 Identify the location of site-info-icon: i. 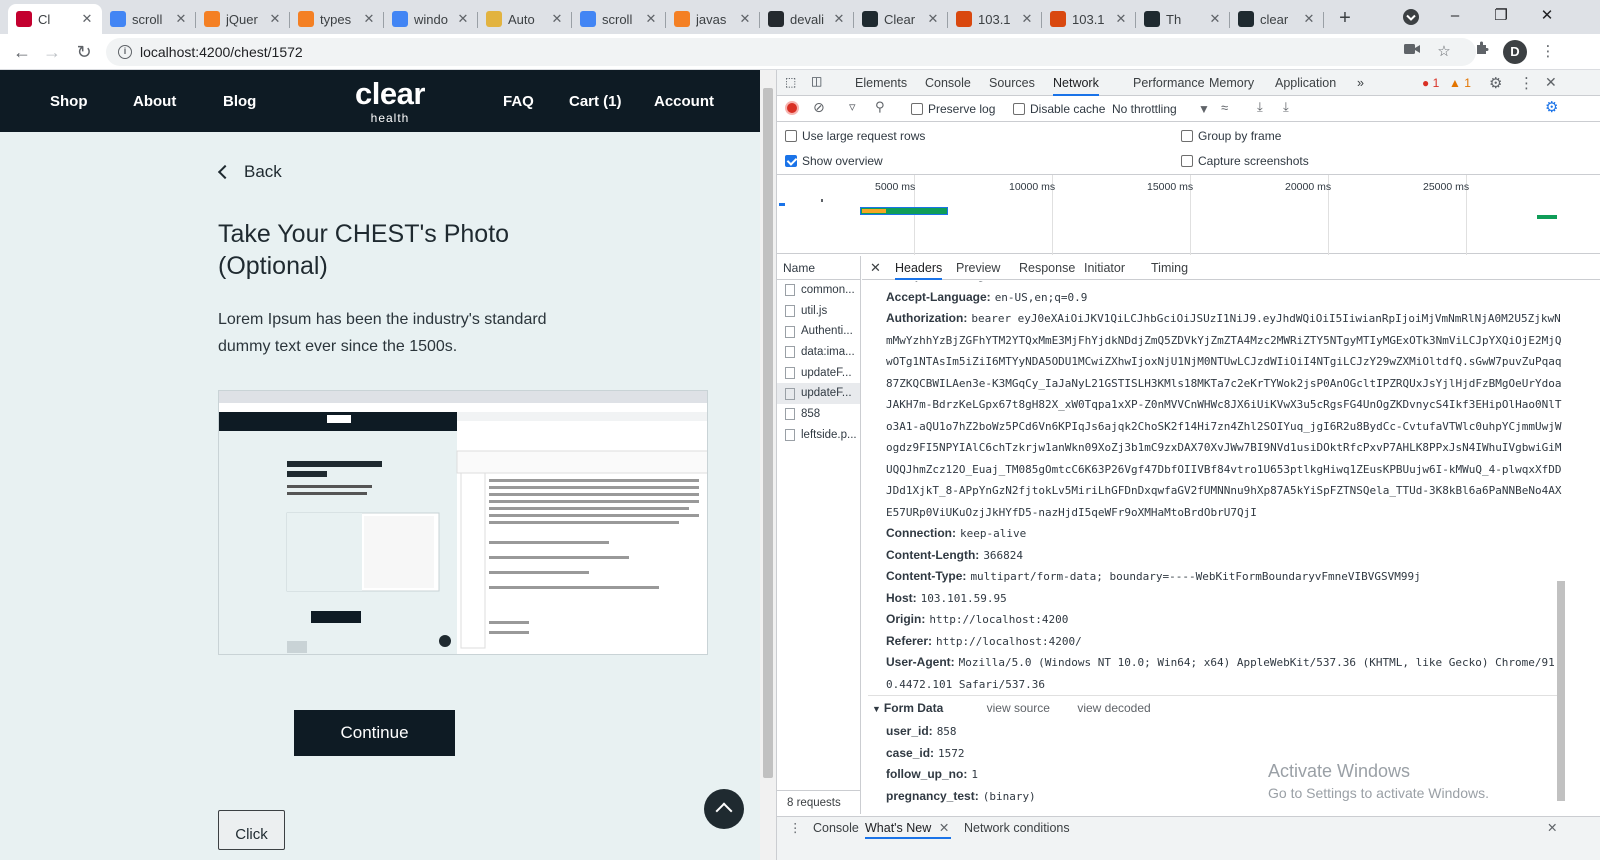
(125, 52).